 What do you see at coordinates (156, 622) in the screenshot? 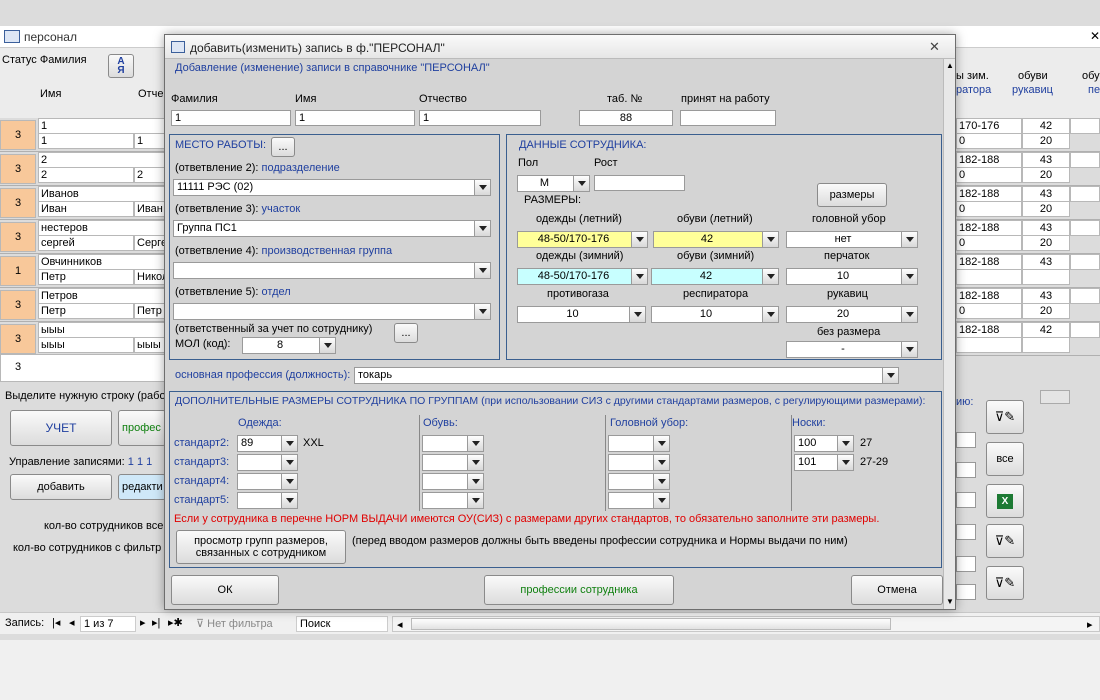
I see `nav-last-icon: ▸|` at bounding box center [156, 622].